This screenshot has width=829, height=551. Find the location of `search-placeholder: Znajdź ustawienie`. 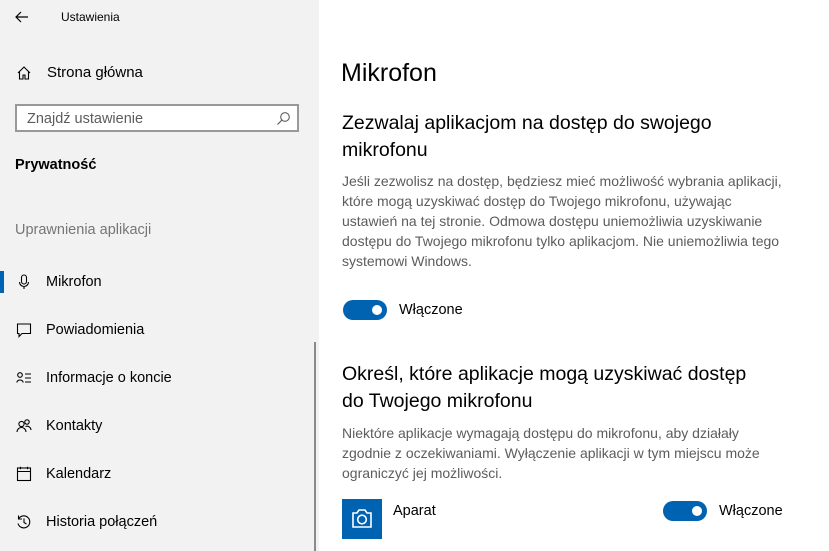

search-placeholder: Znajdź ustawienie is located at coordinates (85, 119).